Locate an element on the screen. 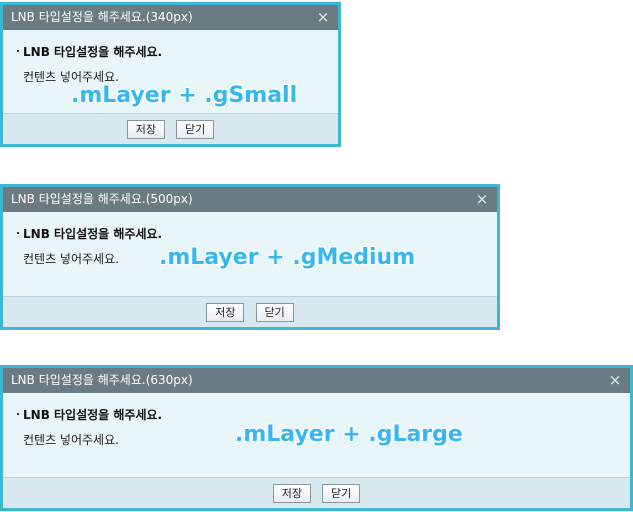 Image resolution: width=633 pixels, height=512 pixels. dialog-titlebar: LNB 타입설정을 해주세요.(340px) × is located at coordinates (170, 17).